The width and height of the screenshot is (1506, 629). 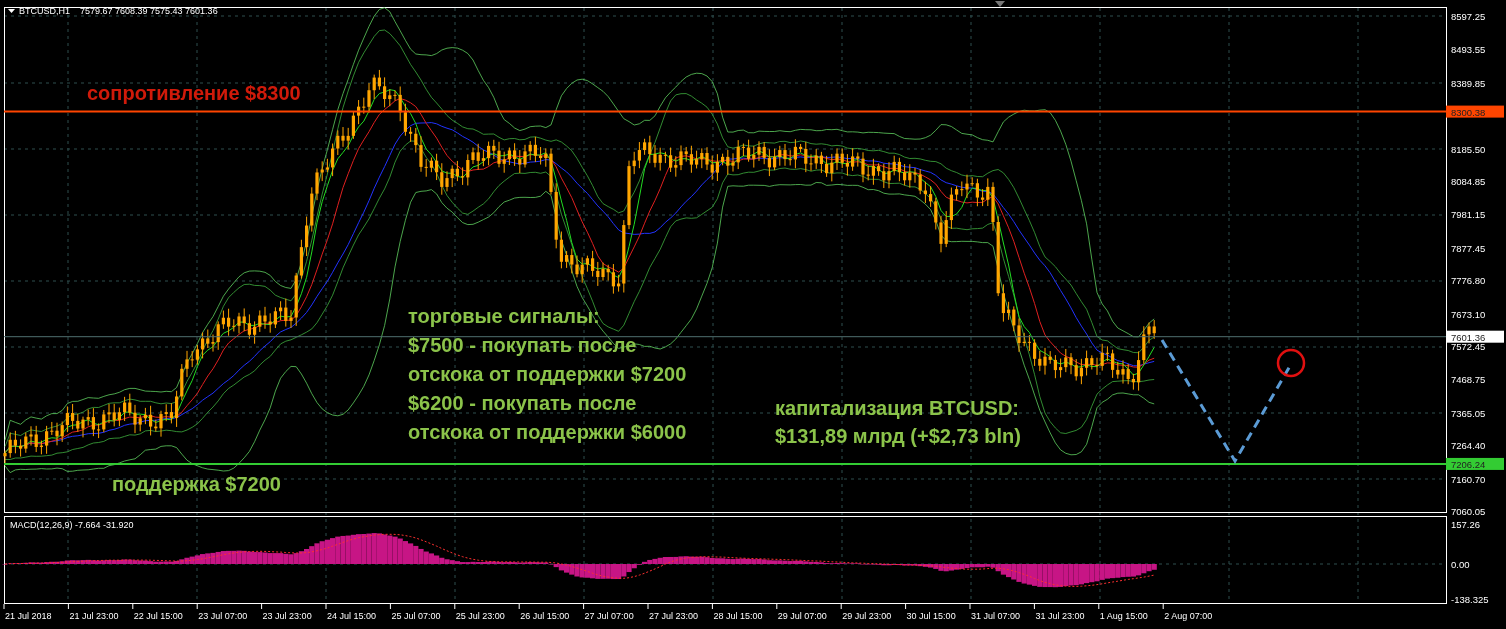 I want to click on signal-text: $7500 - покупать после отскока от поддержки $7200, so click(x=547, y=359).